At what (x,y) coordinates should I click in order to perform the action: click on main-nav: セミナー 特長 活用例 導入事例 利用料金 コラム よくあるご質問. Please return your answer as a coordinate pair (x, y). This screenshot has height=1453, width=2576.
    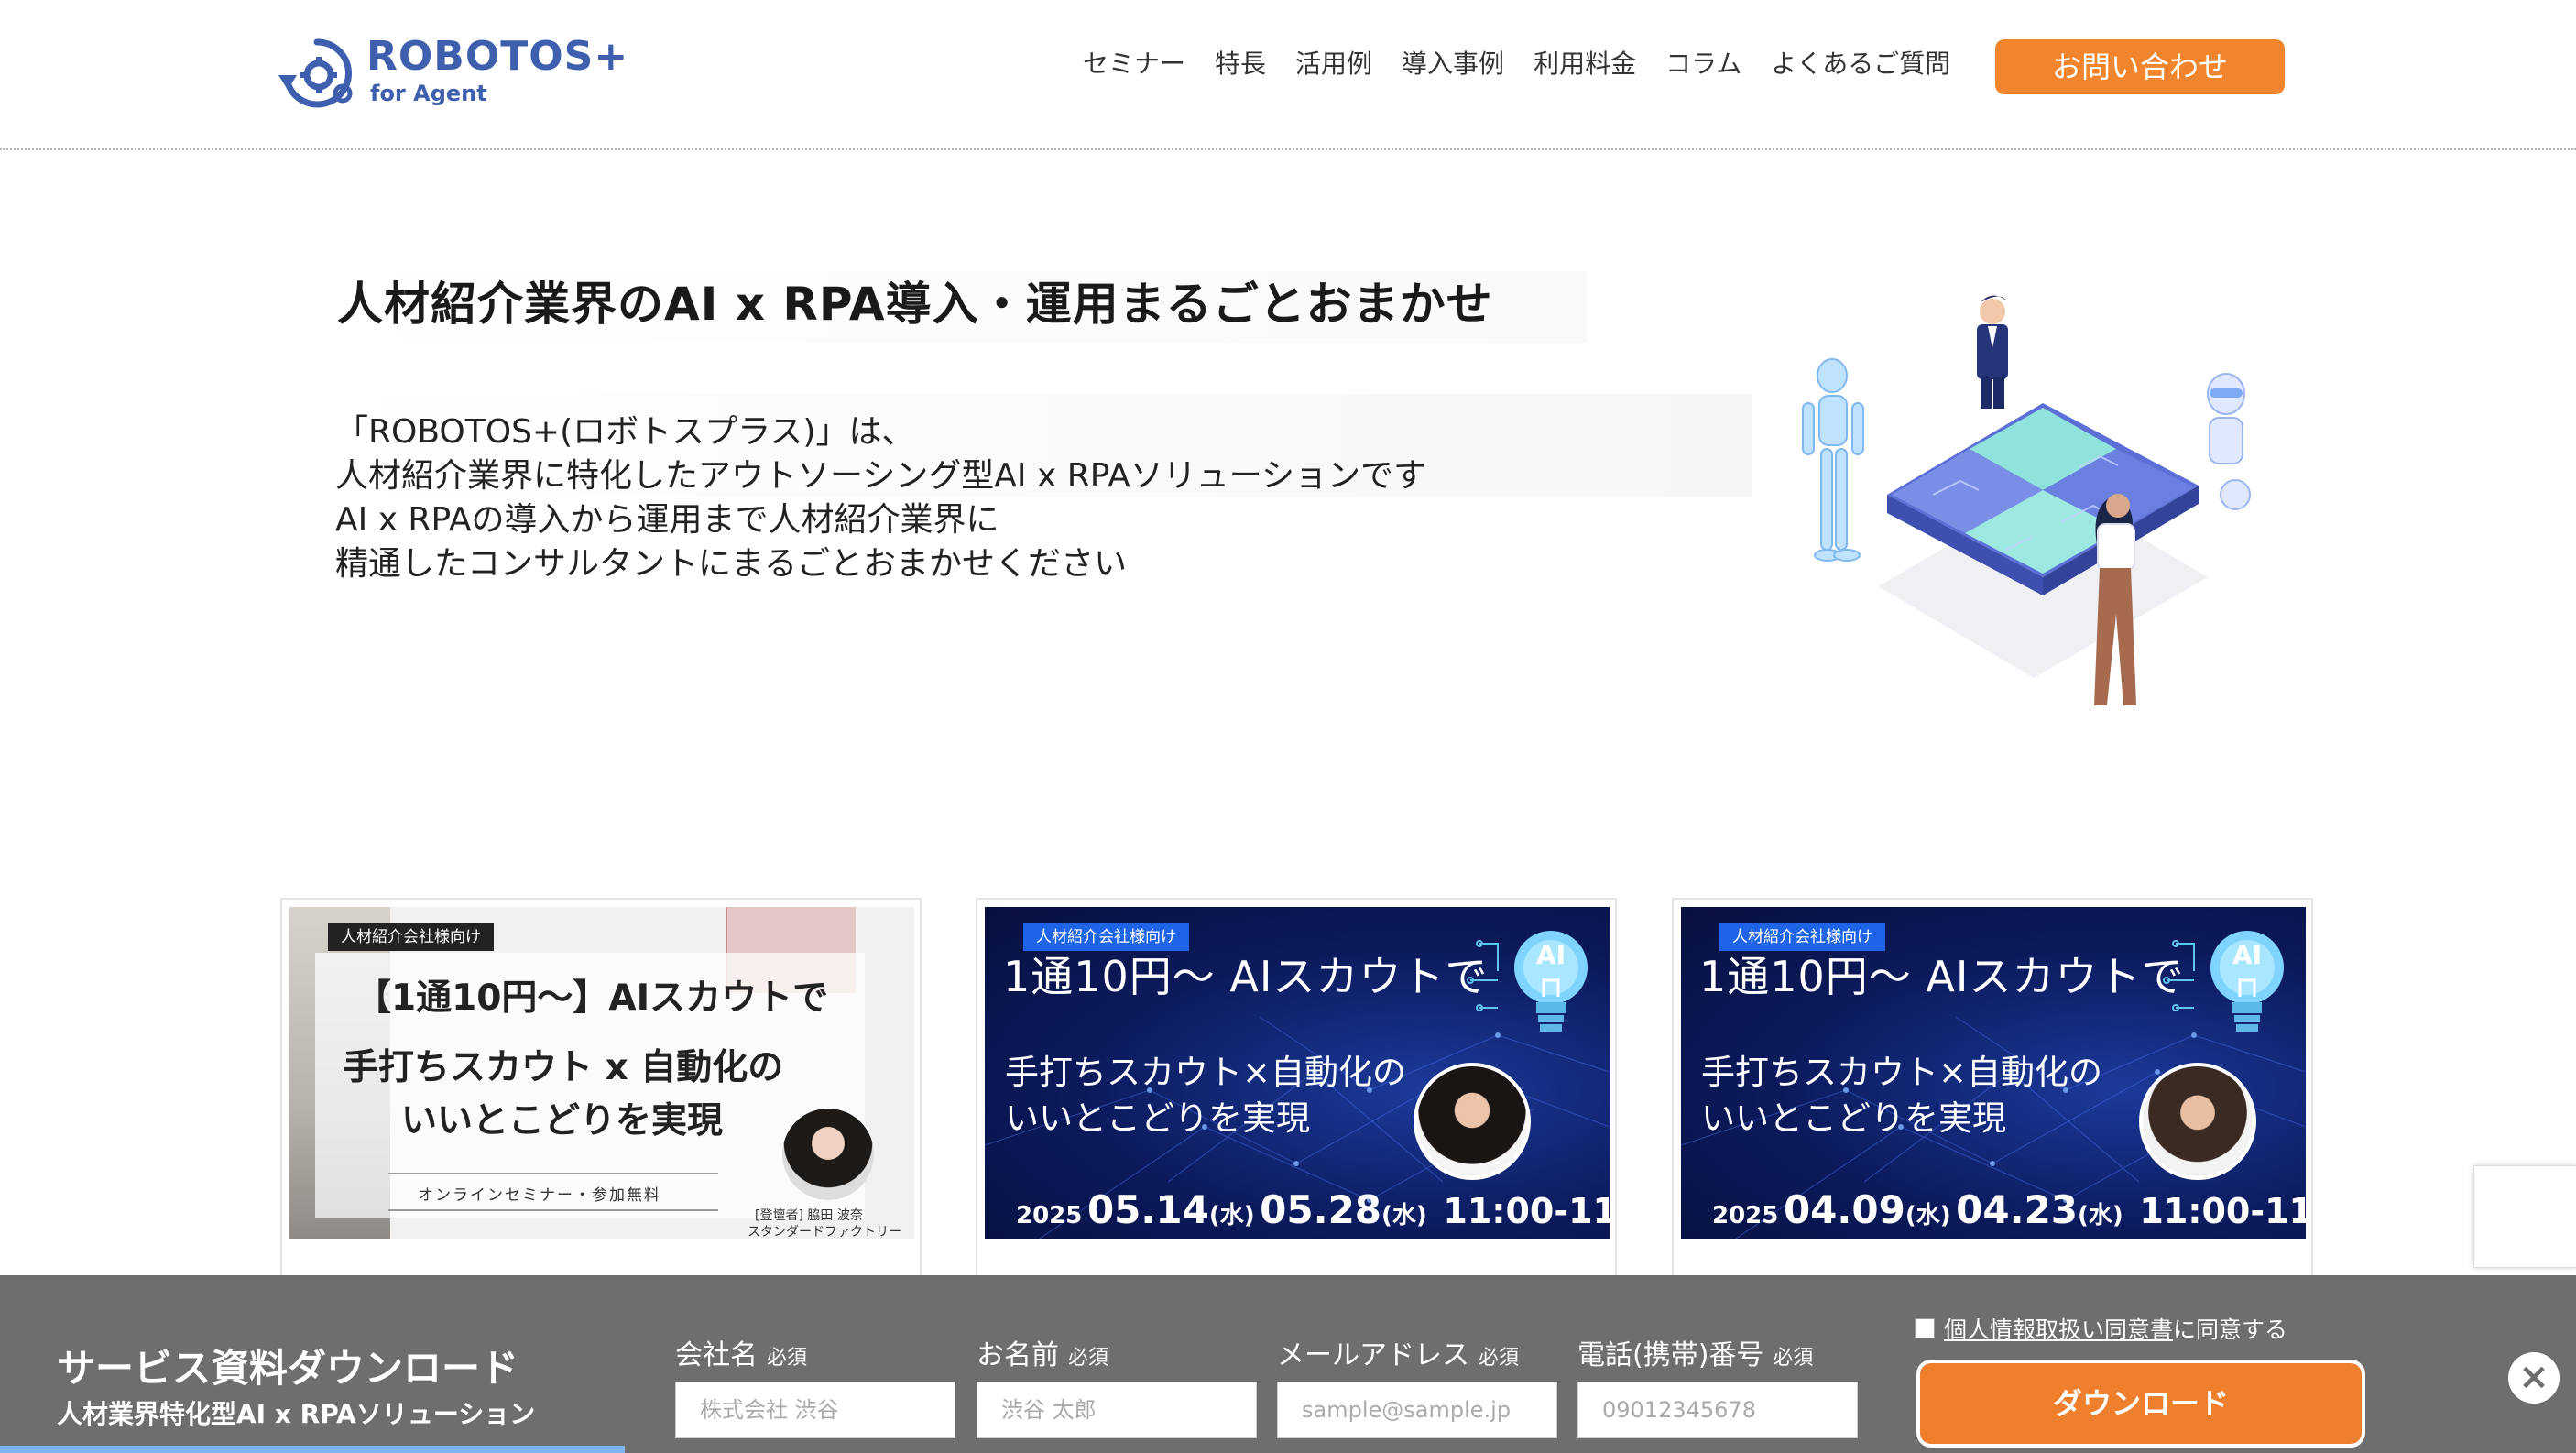
    Looking at the image, I should click on (1531, 64).